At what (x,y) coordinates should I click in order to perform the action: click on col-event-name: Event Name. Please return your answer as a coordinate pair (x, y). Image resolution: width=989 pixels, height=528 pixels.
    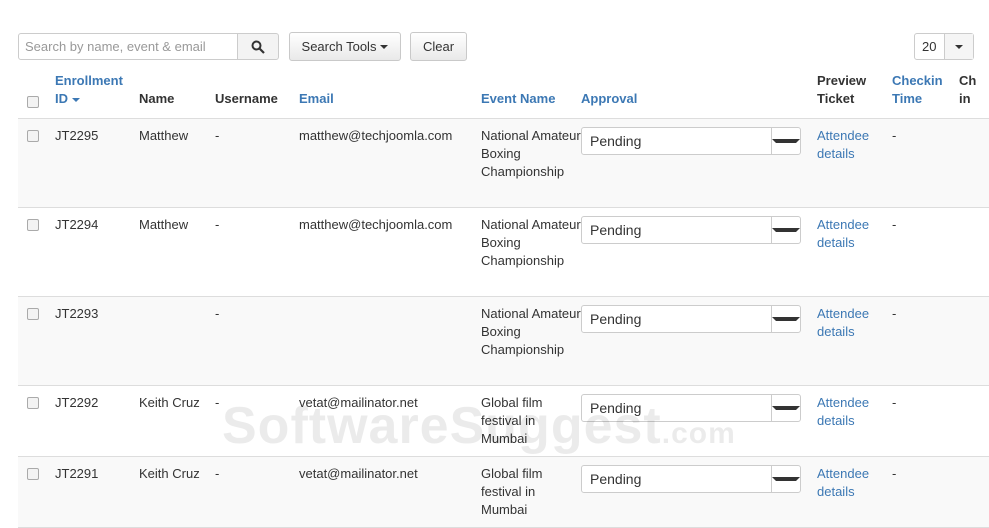
    Looking at the image, I should click on (531, 95).